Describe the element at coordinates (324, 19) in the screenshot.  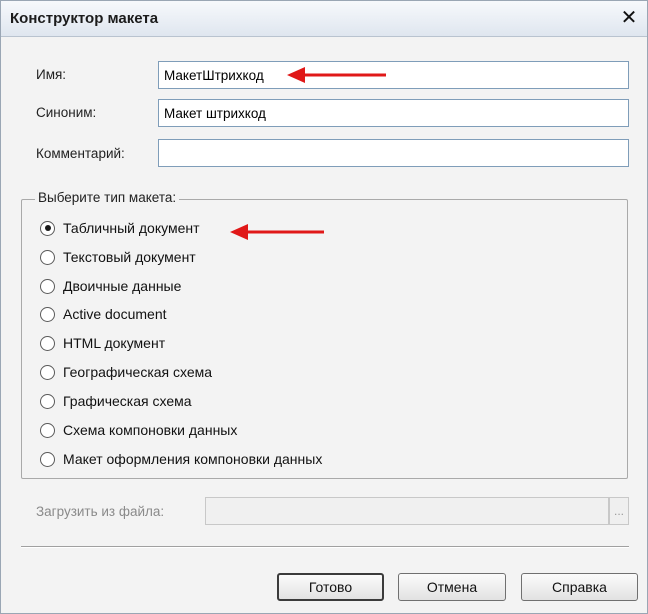
I see `dialog-titlebar: Конструктор макета ✕` at that location.